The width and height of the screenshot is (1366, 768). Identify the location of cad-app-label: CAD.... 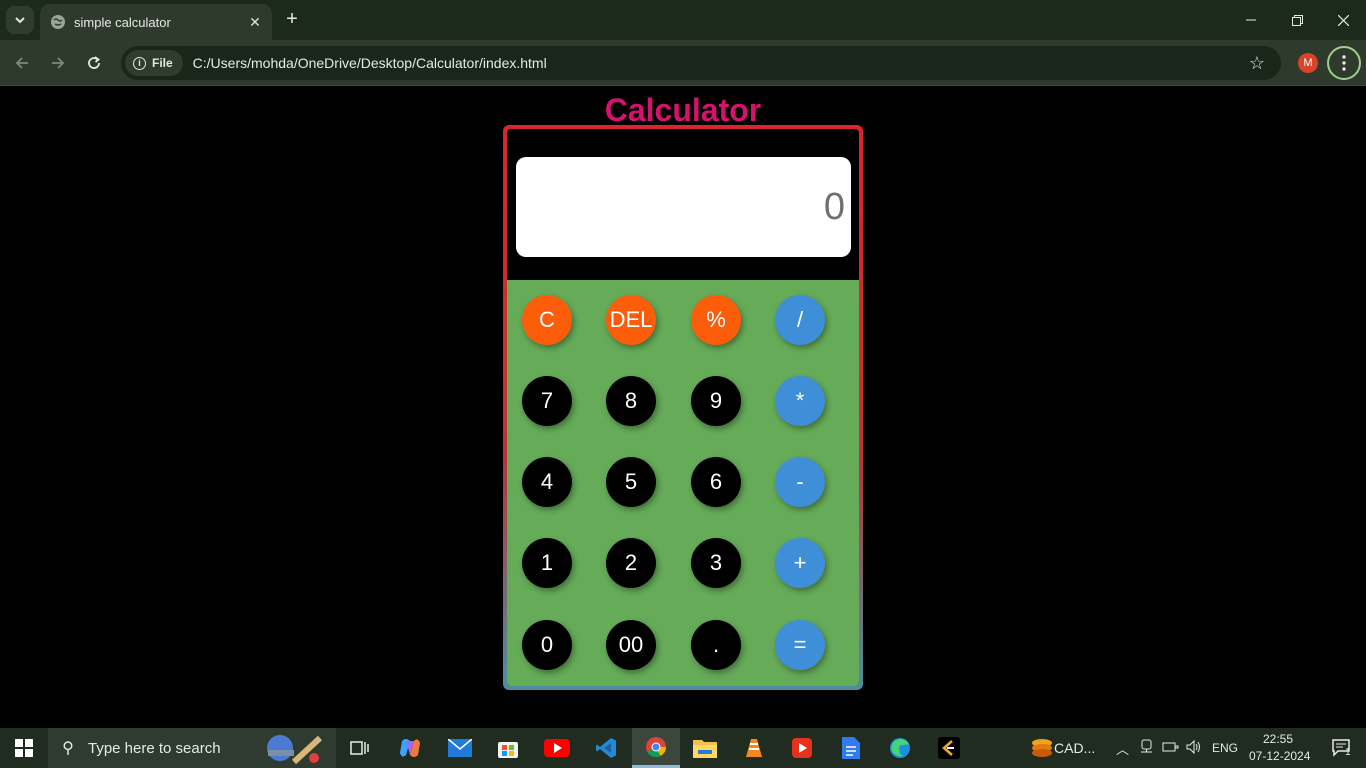
(1075, 748).